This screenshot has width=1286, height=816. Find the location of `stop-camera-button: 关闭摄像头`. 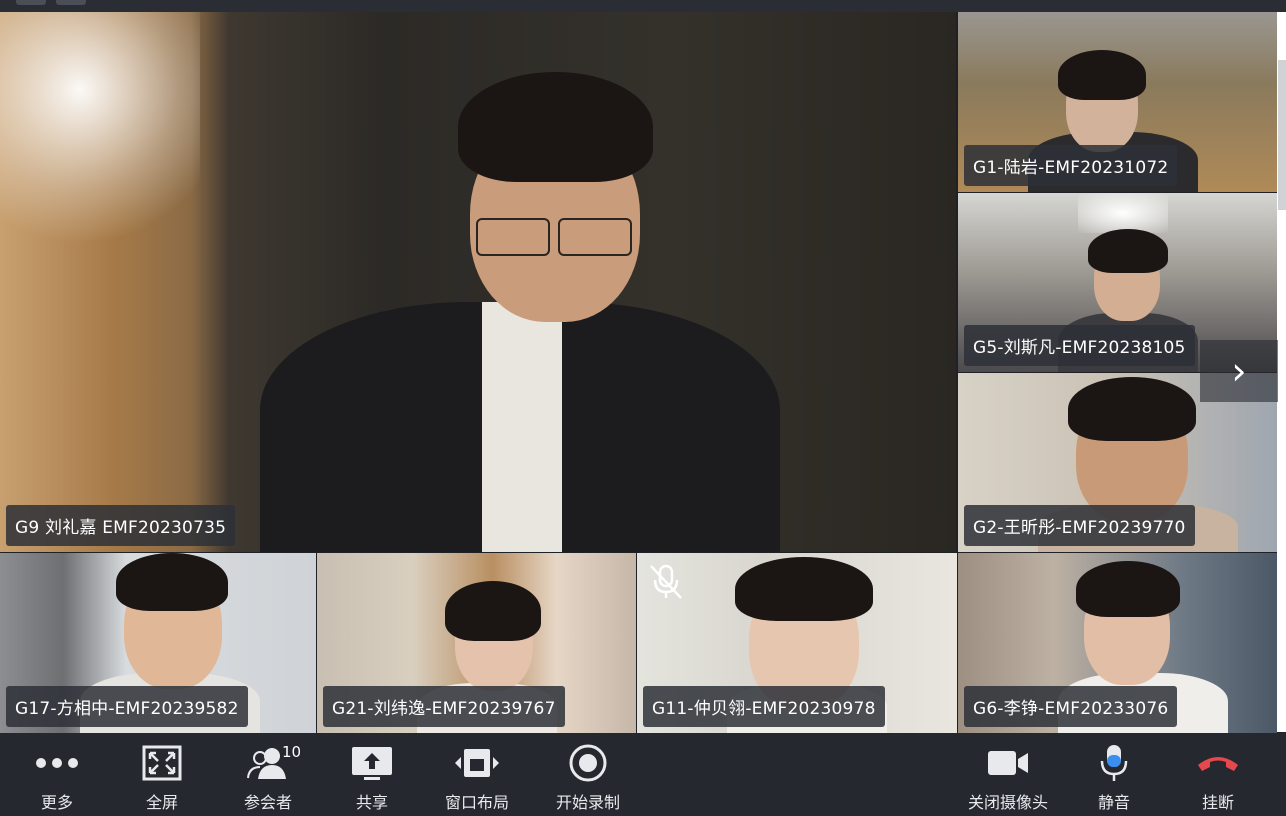

stop-camera-button: 关闭摄像头 is located at coordinates (1008, 774).